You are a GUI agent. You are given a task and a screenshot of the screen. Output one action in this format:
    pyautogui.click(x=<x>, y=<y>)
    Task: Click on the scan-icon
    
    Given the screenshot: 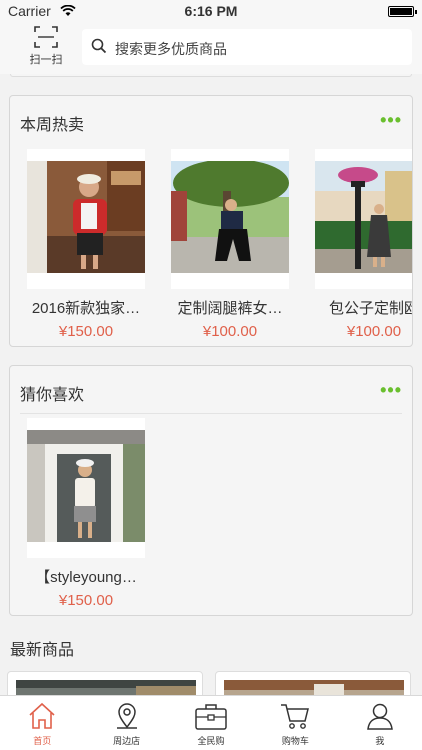 What is the action you would take?
    pyautogui.click(x=46, y=37)
    